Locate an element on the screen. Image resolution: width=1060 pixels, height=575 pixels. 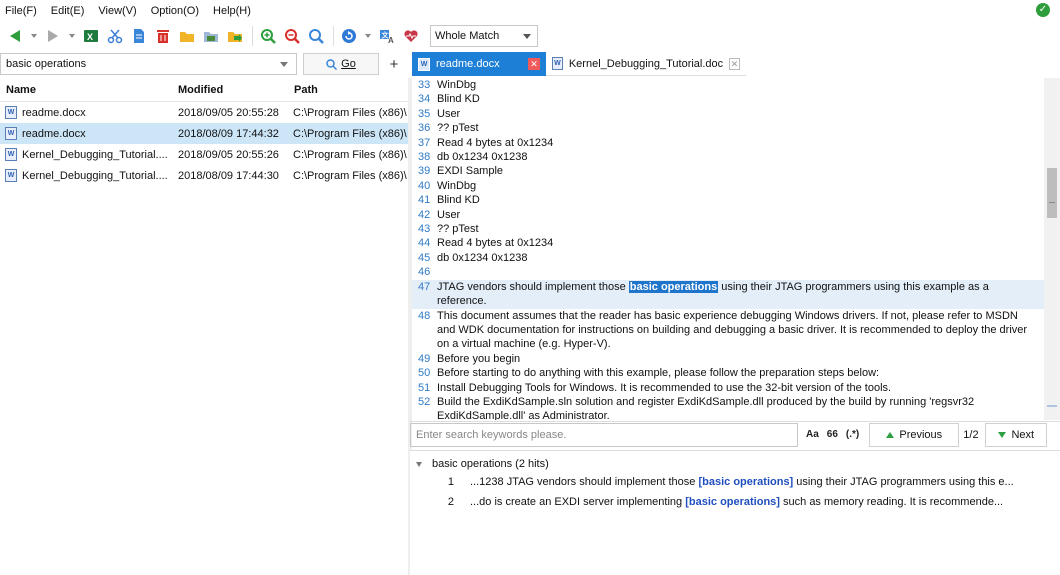
refresh-icon is located at coordinates (349, 36).